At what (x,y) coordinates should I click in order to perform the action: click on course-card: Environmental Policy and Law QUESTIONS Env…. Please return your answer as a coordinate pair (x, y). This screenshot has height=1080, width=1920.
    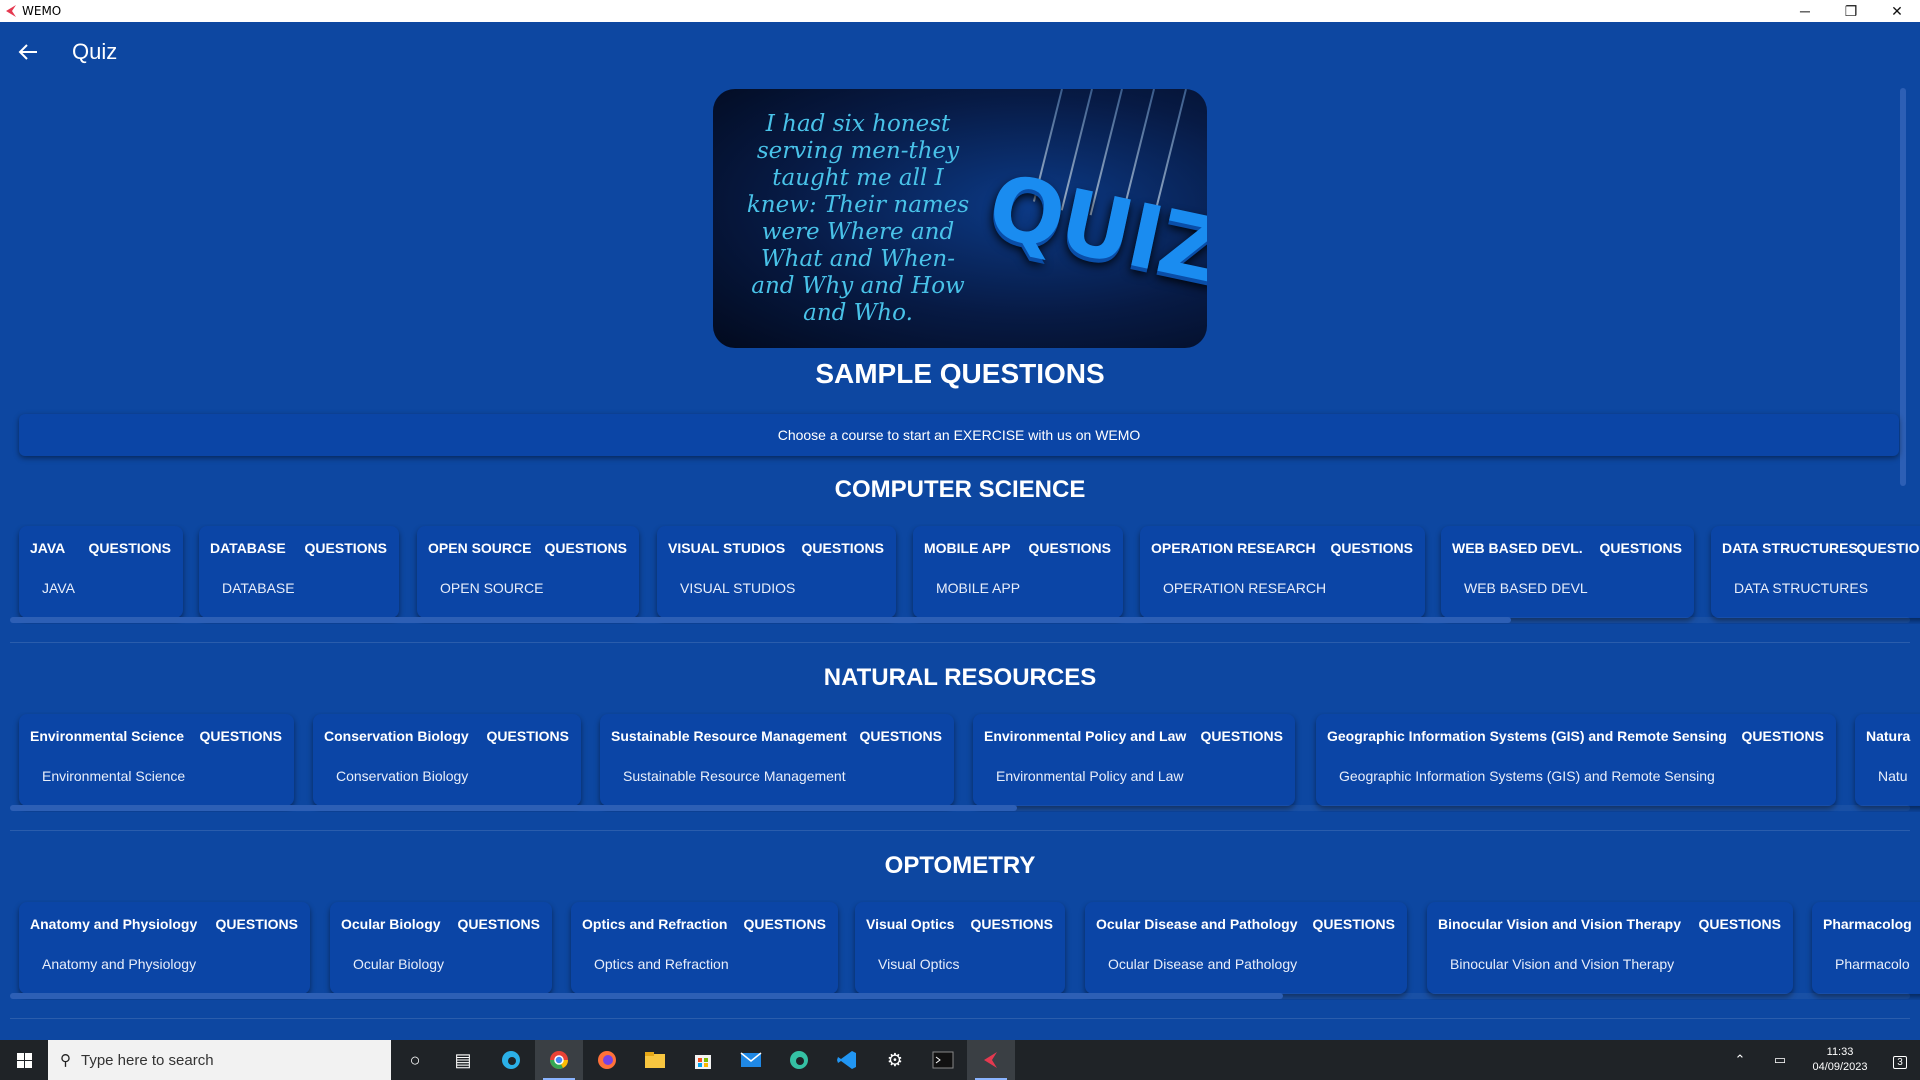
    Looking at the image, I should click on (1134, 760).